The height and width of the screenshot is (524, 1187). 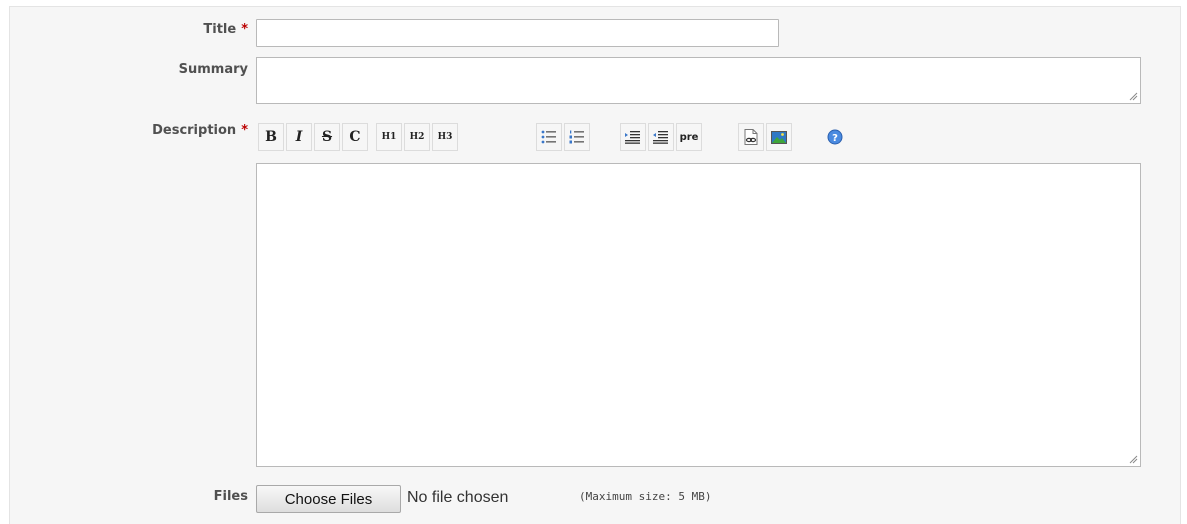 I want to click on title-label-text: Title, so click(x=220, y=29).